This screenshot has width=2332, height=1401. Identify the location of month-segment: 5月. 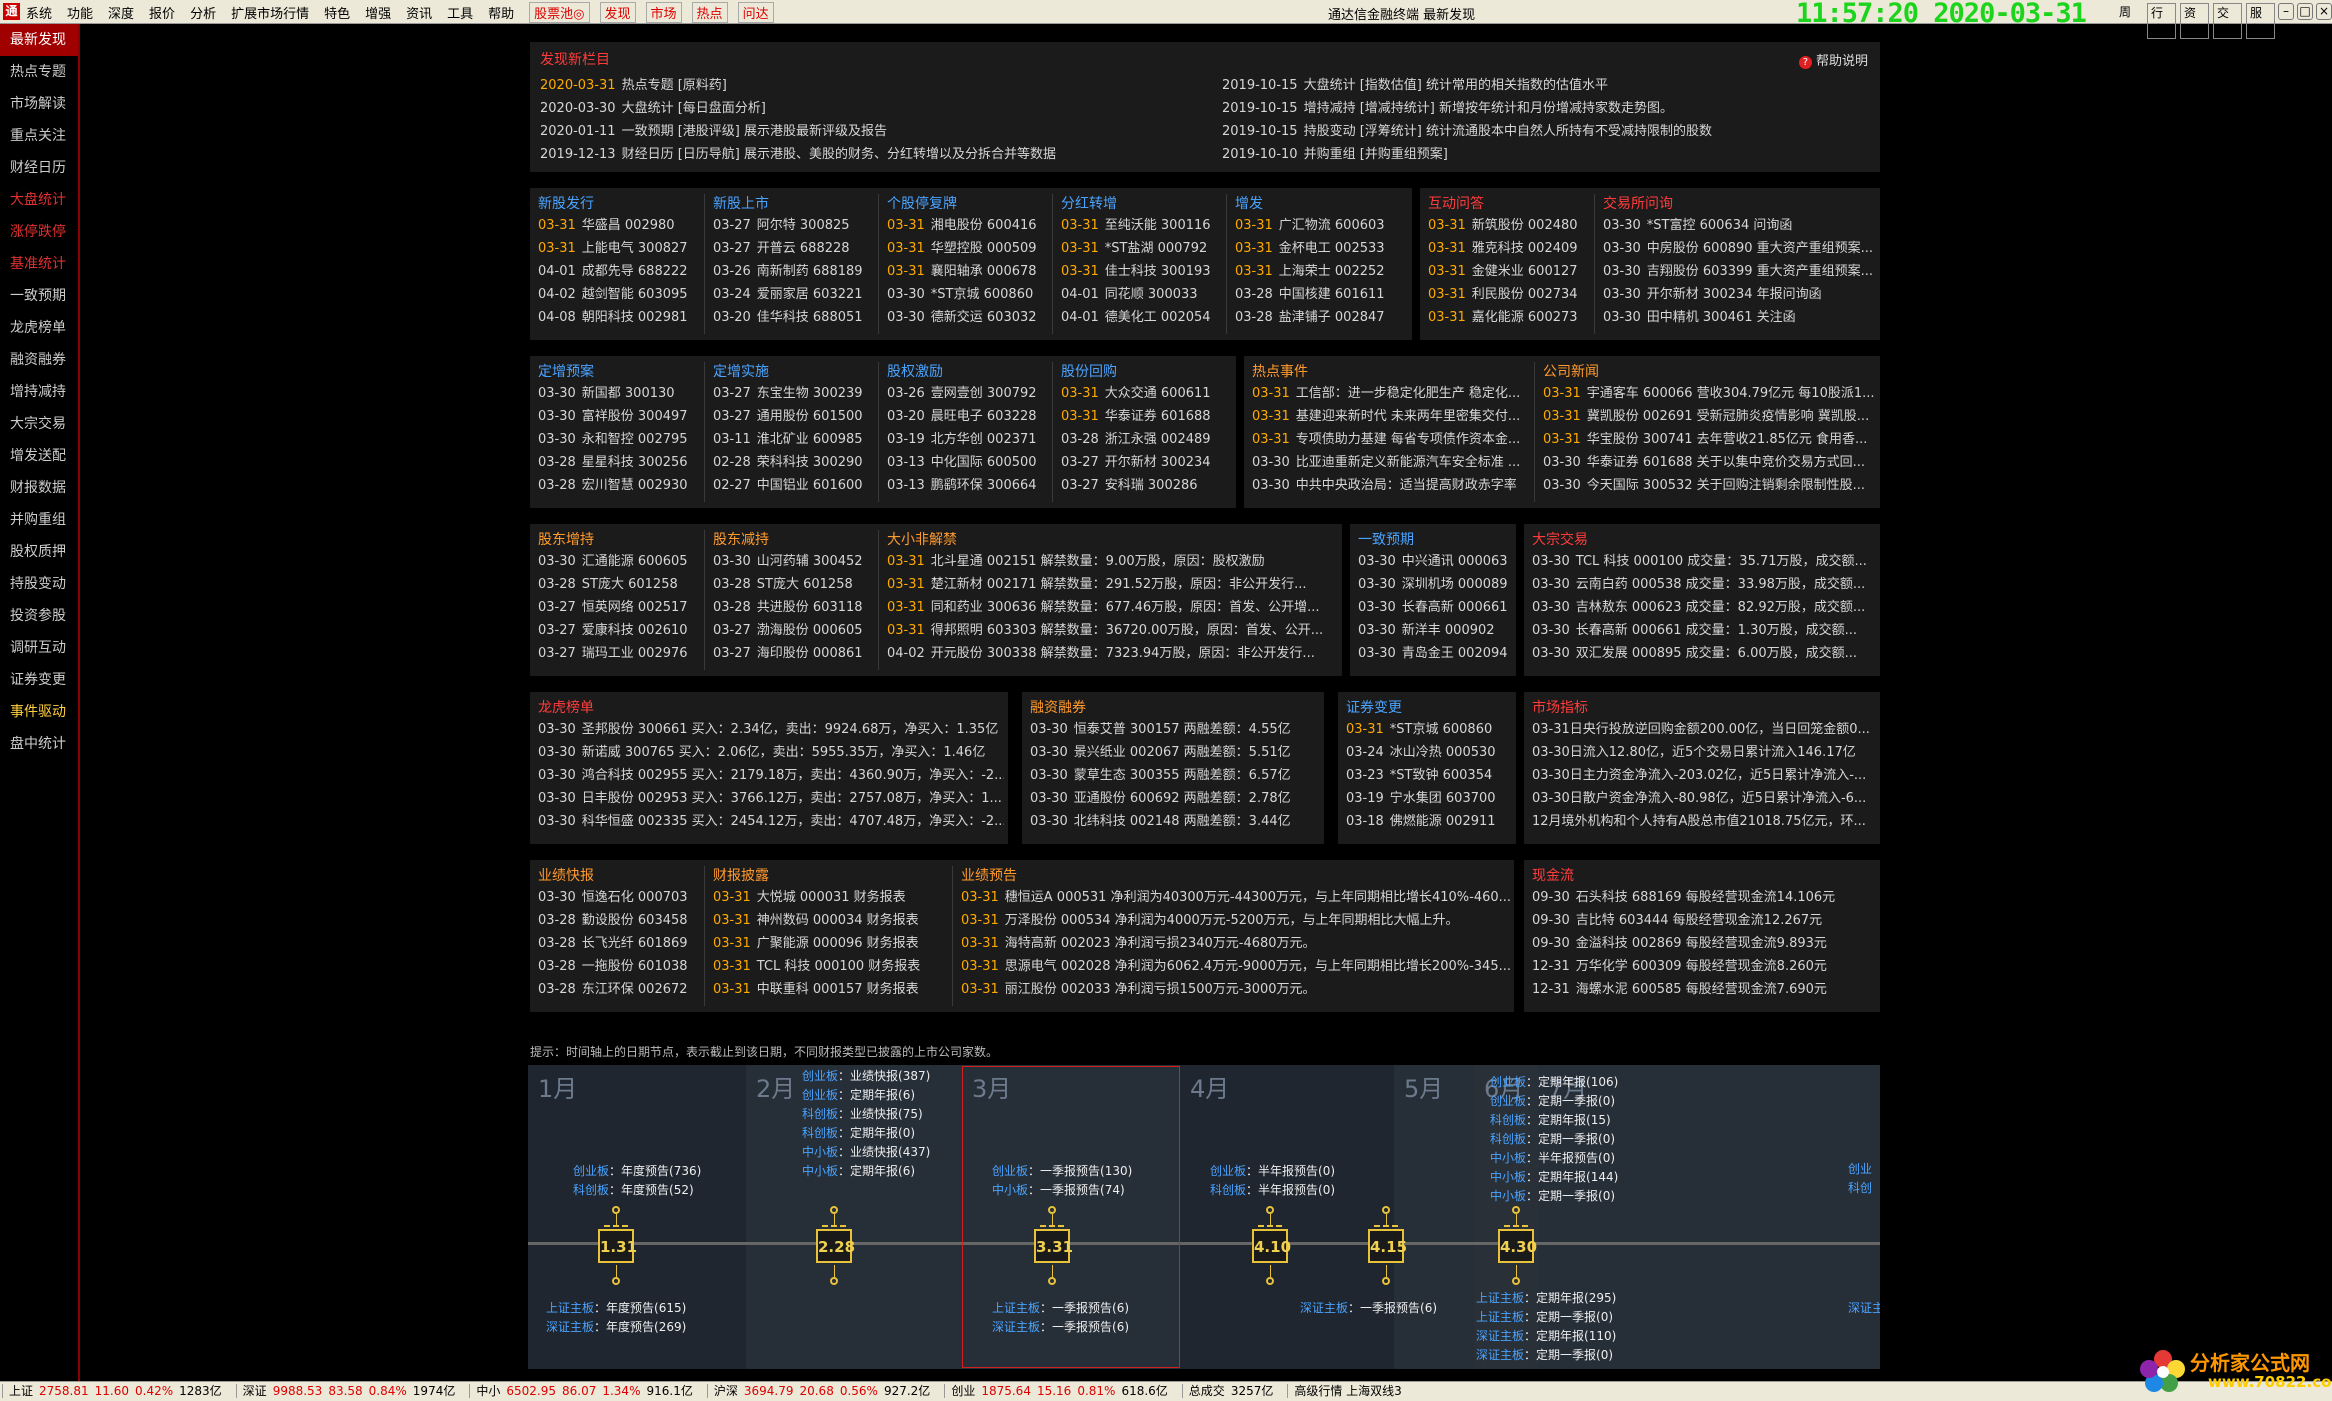
(1434, 1217).